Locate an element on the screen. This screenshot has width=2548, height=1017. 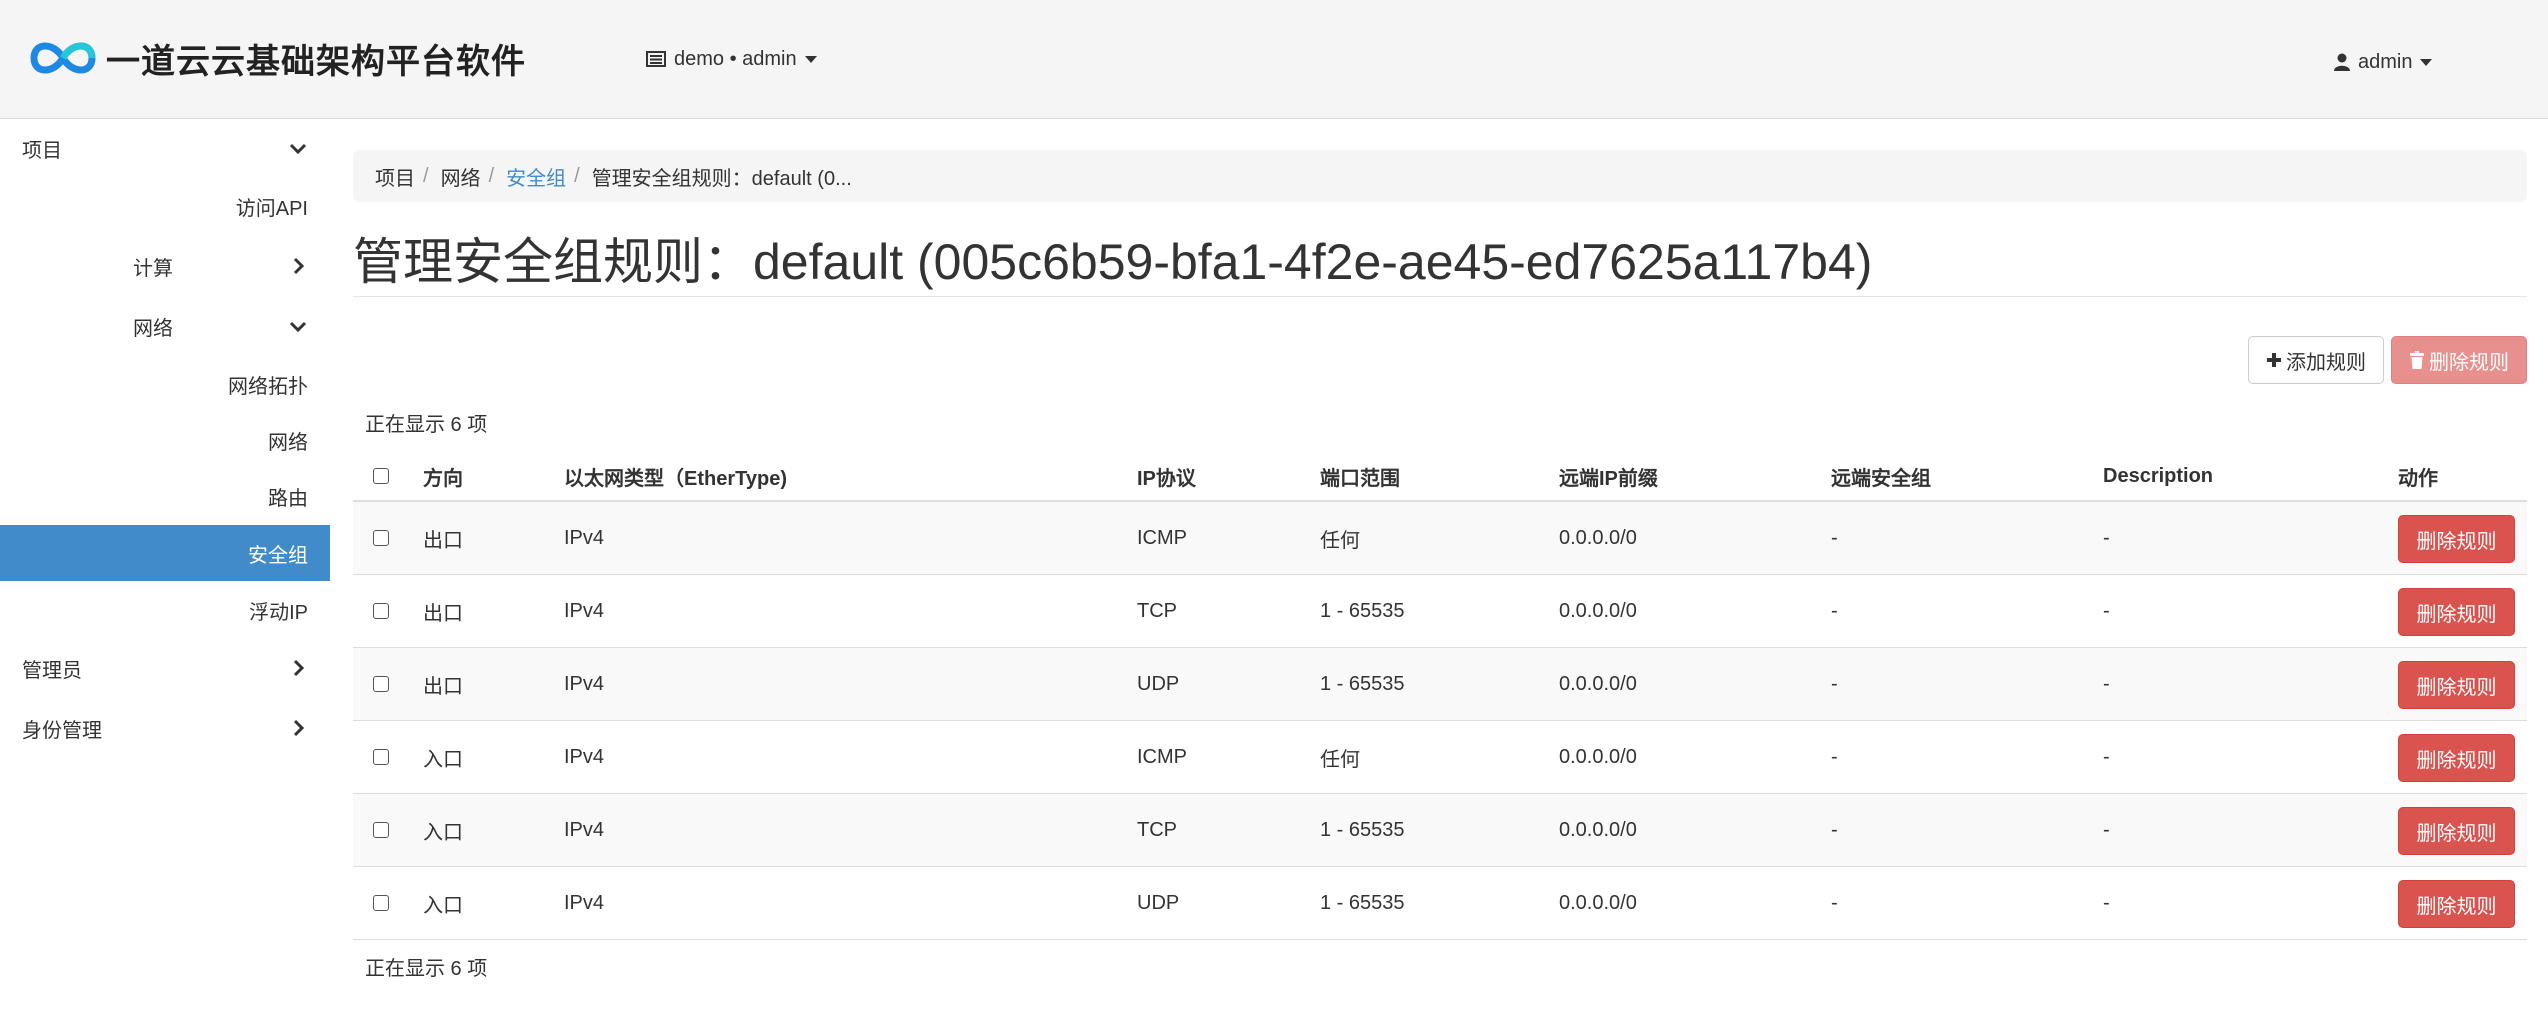
table-row: 入口 IPv4 UDP 1 - 65535 0.0.0.0/0 - - 删除规则 is located at coordinates (1440, 903).